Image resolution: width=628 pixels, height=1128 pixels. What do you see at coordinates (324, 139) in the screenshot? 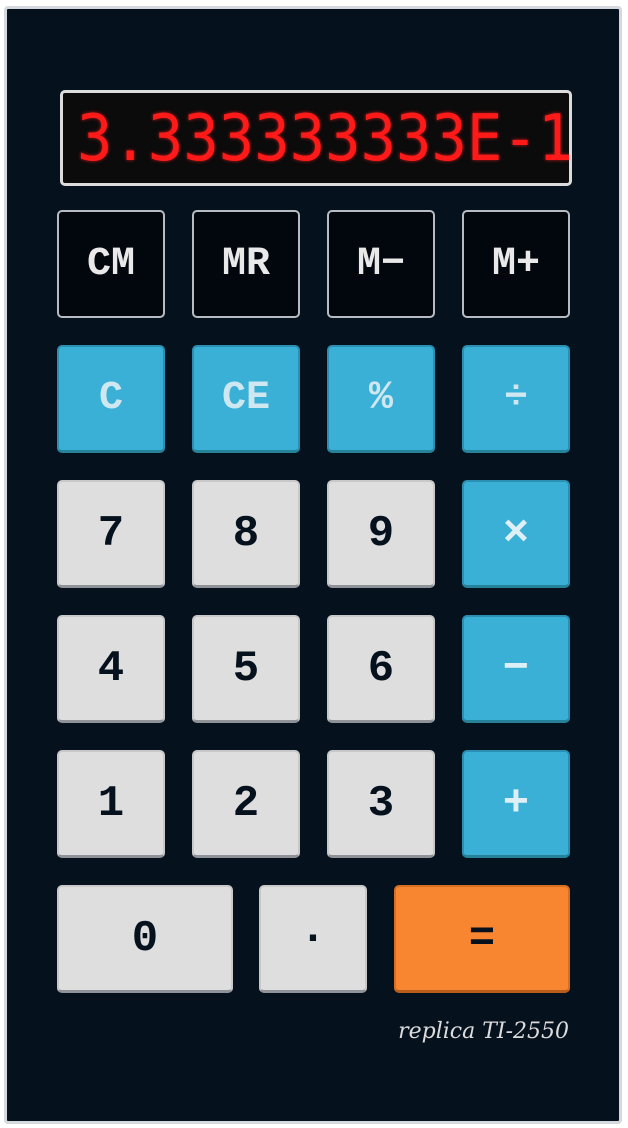
I see `display-readout: 3.333333333E-1` at bounding box center [324, 139].